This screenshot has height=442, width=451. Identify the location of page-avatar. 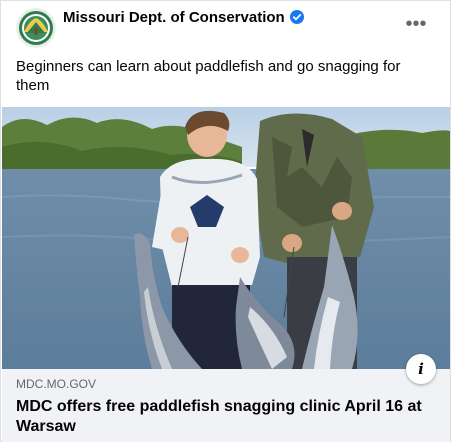
(36, 28).